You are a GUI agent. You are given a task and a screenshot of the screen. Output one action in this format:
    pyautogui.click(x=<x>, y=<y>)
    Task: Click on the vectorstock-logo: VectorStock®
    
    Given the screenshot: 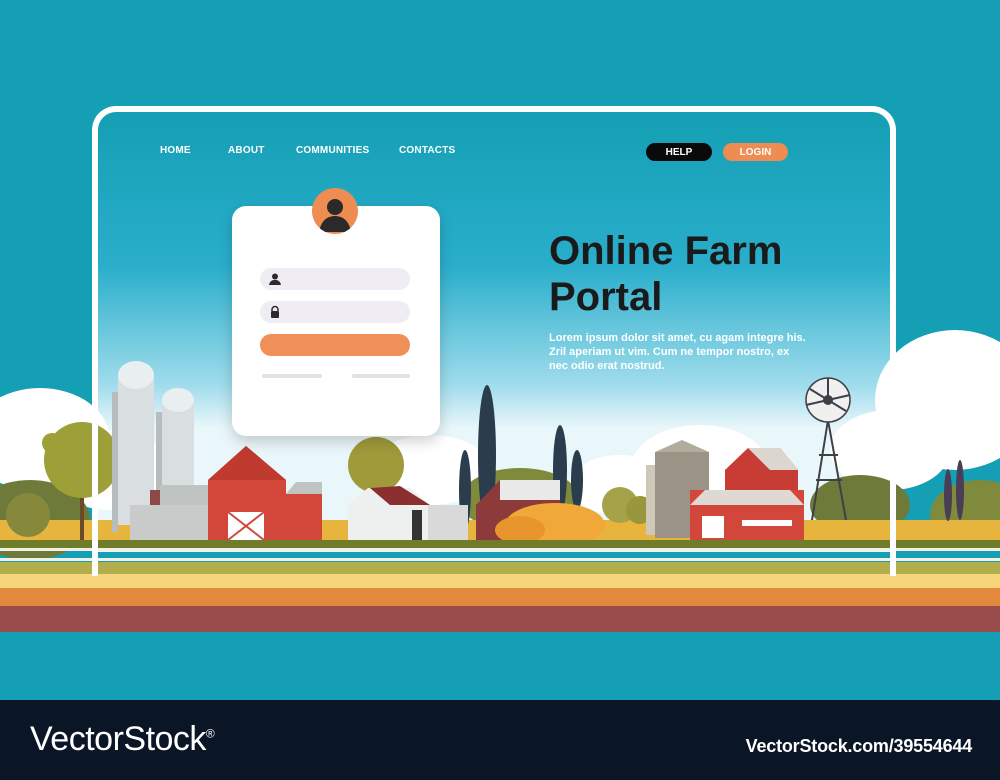 What is the action you would take?
    pyautogui.click(x=122, y=739)
    